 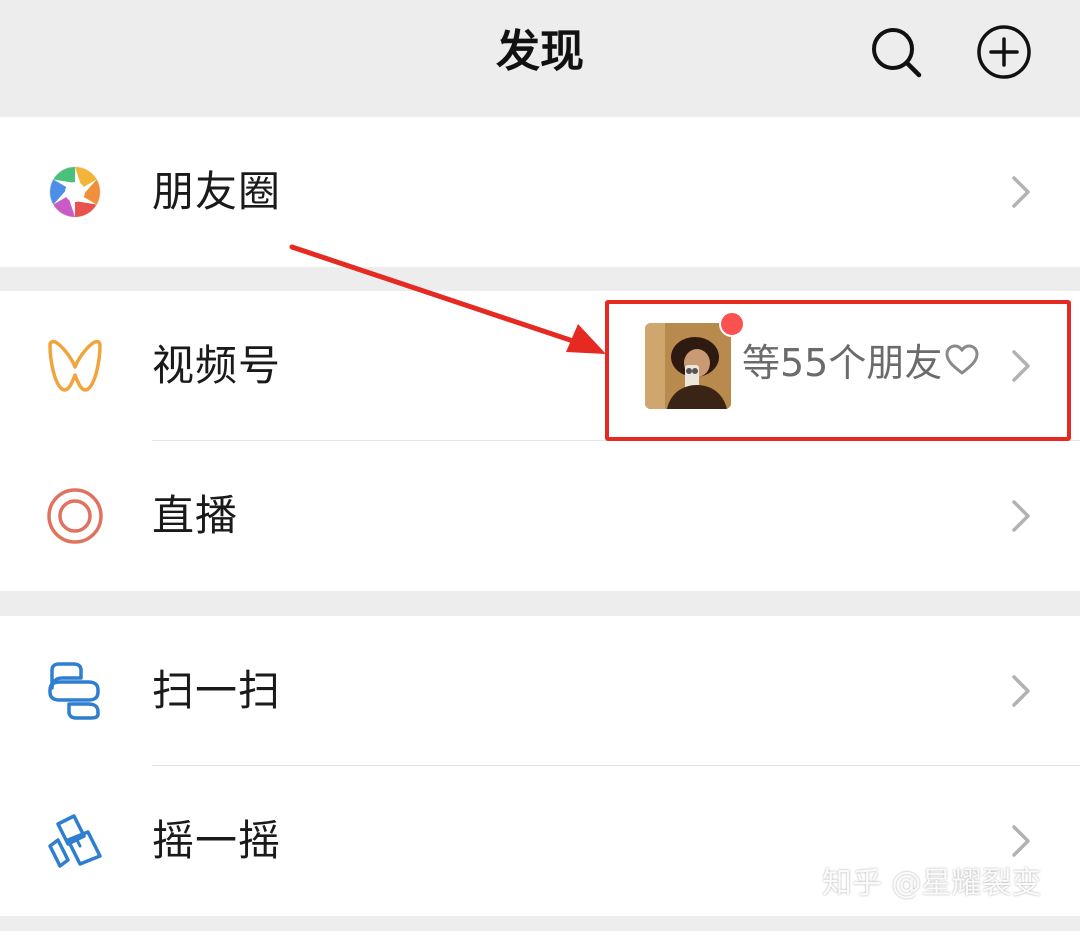 What do you see at coordinates (540, 58) in the screenshot?
I see `top-bar: 发现` at bounding box center [540, 58].